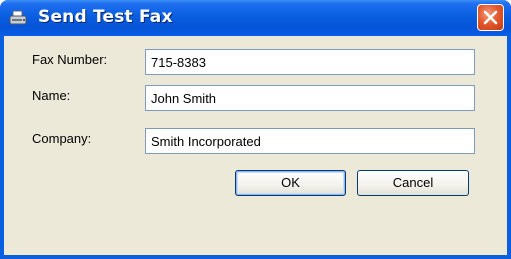  I want to click on title-bar: Send Test Fax, so click(255, 18).